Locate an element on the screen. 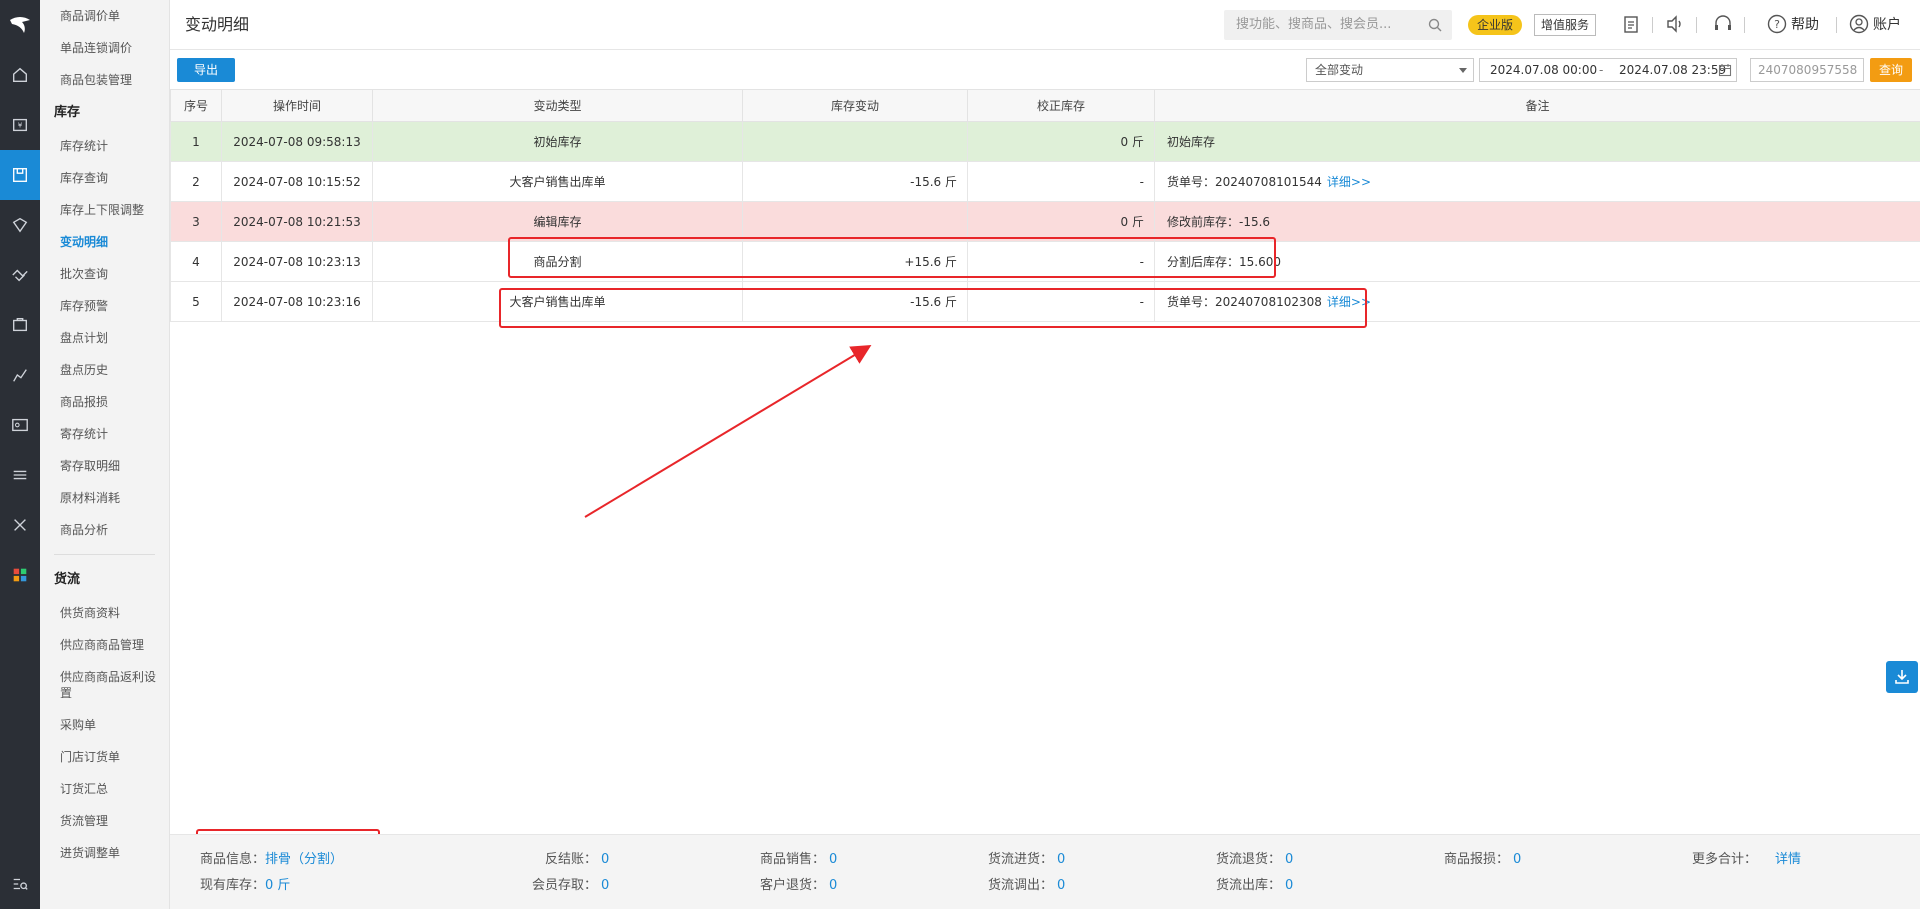  inventory-icon is located at coordinates (20, 175).